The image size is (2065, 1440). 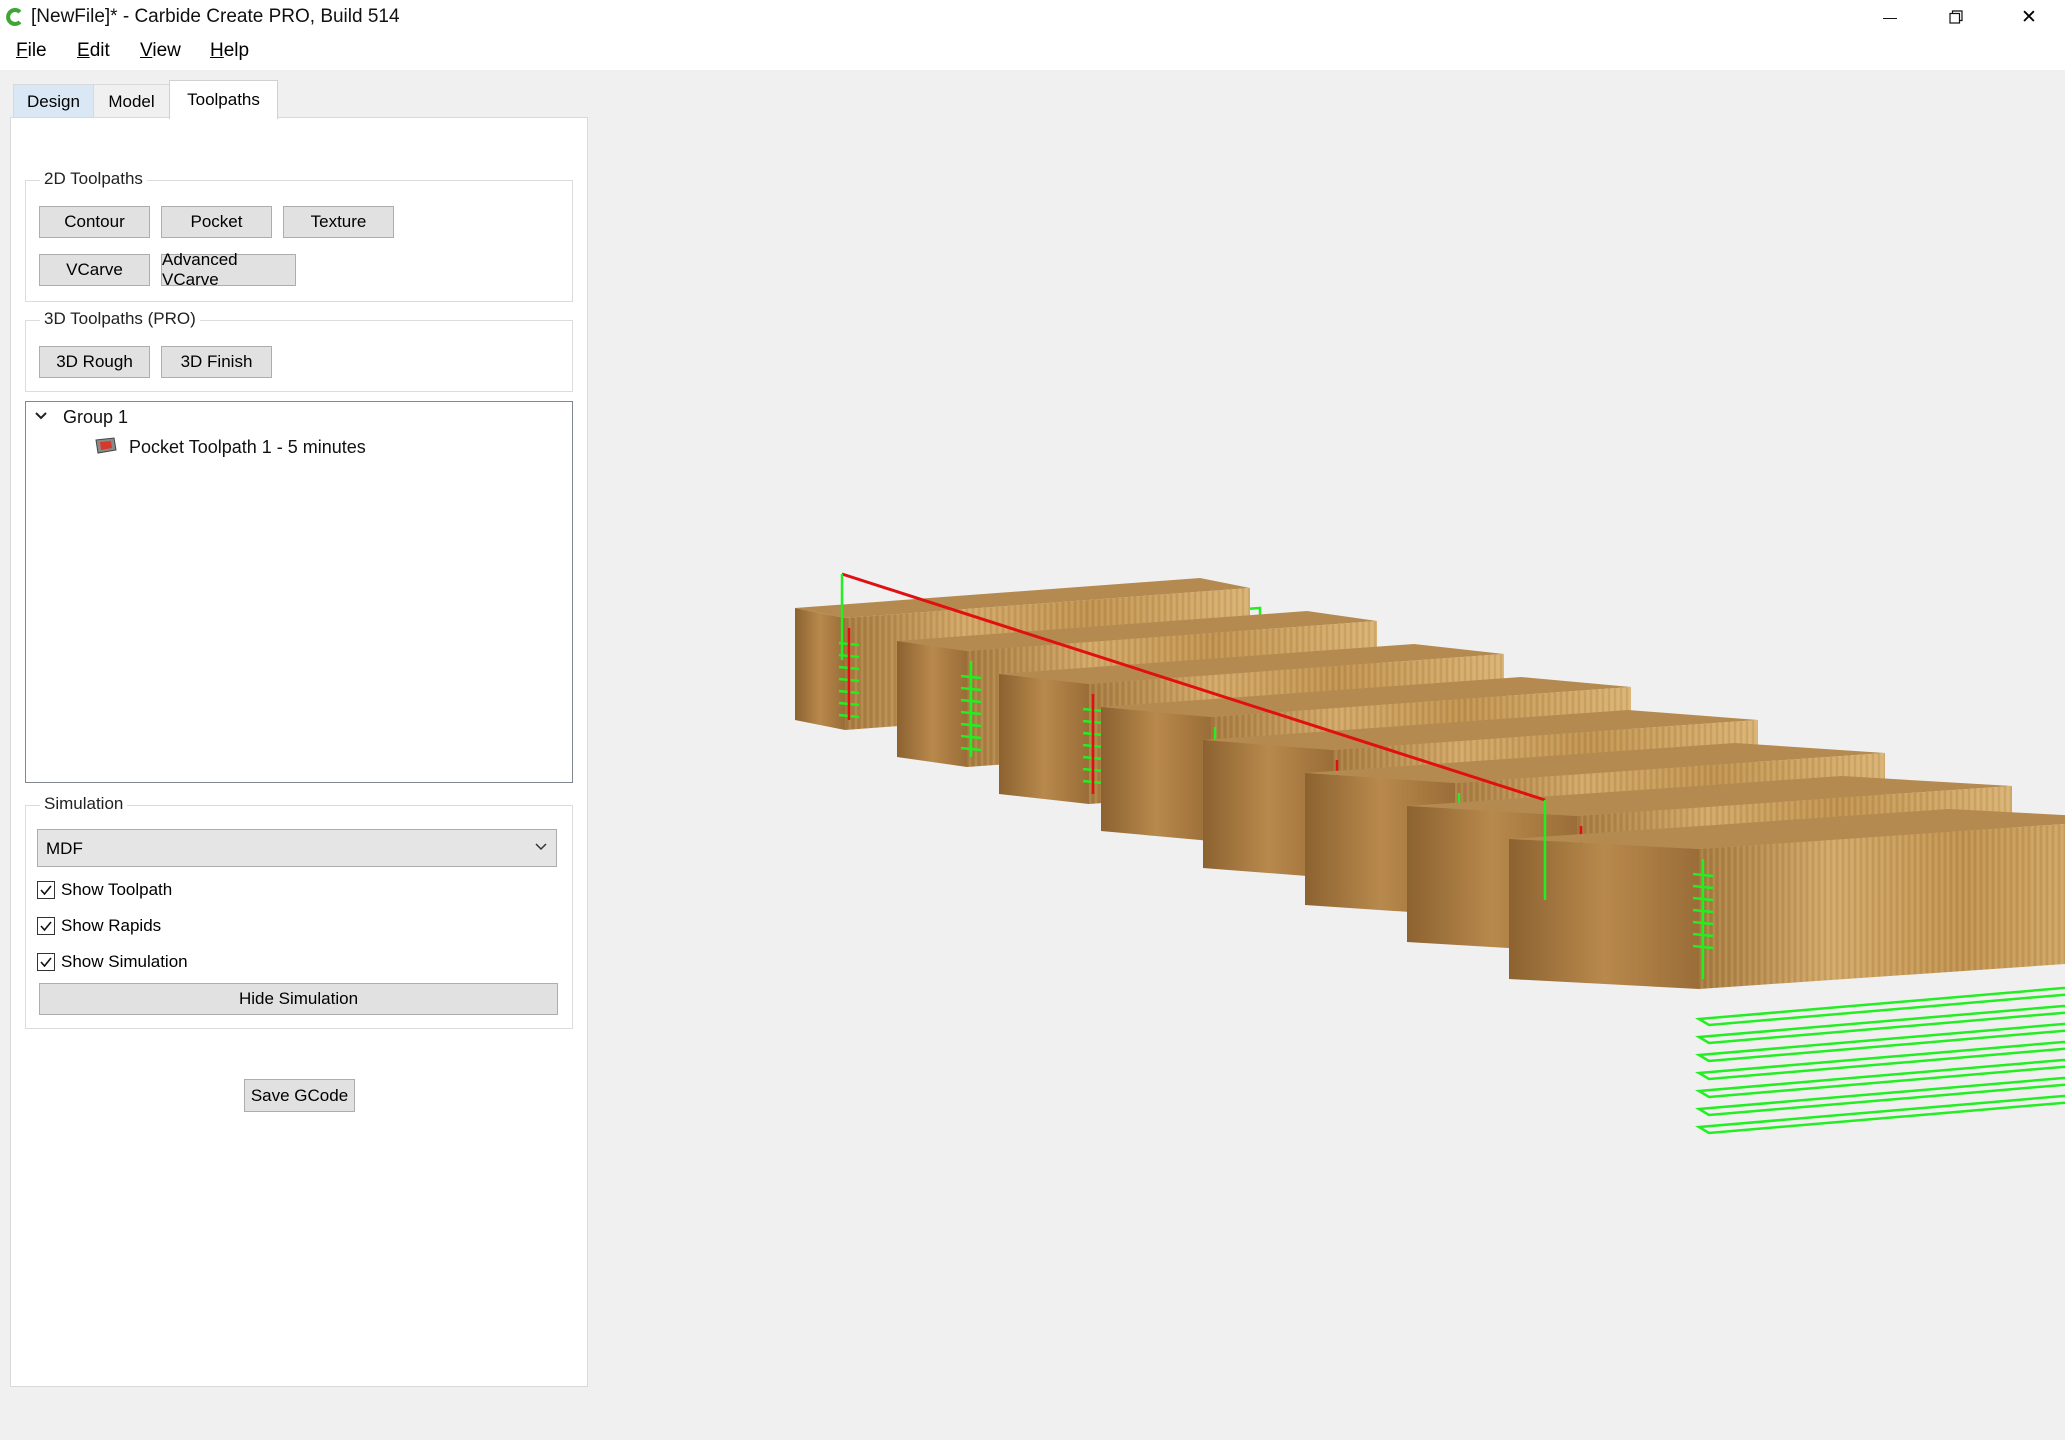 I want to click on menu-view: View, so click(x=160, y=51).